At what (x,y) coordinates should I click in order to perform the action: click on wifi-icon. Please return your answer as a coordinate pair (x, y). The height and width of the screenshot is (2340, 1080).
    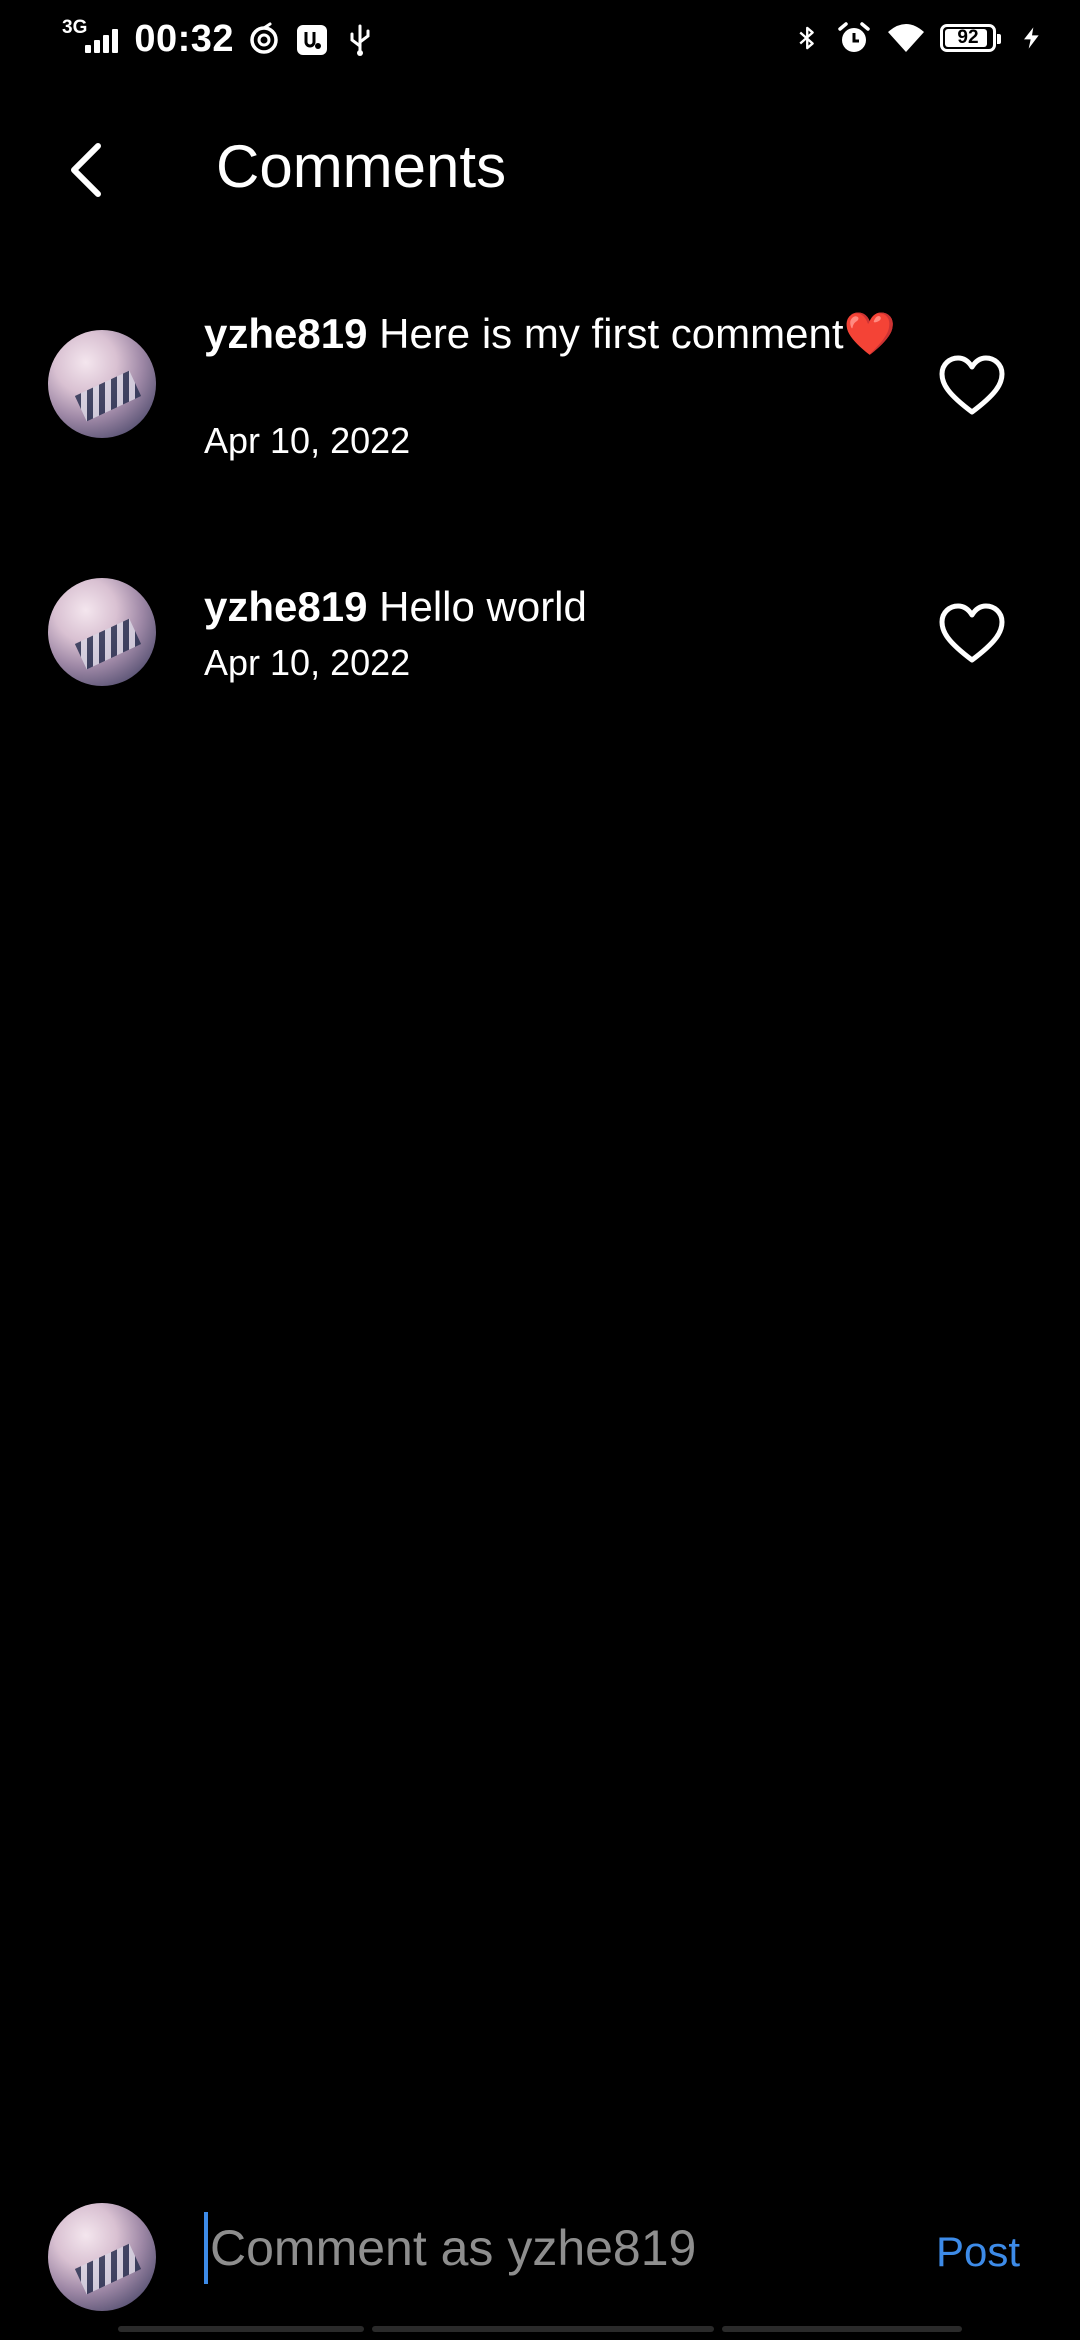
    Looking at the image, I should click on (906, 38).